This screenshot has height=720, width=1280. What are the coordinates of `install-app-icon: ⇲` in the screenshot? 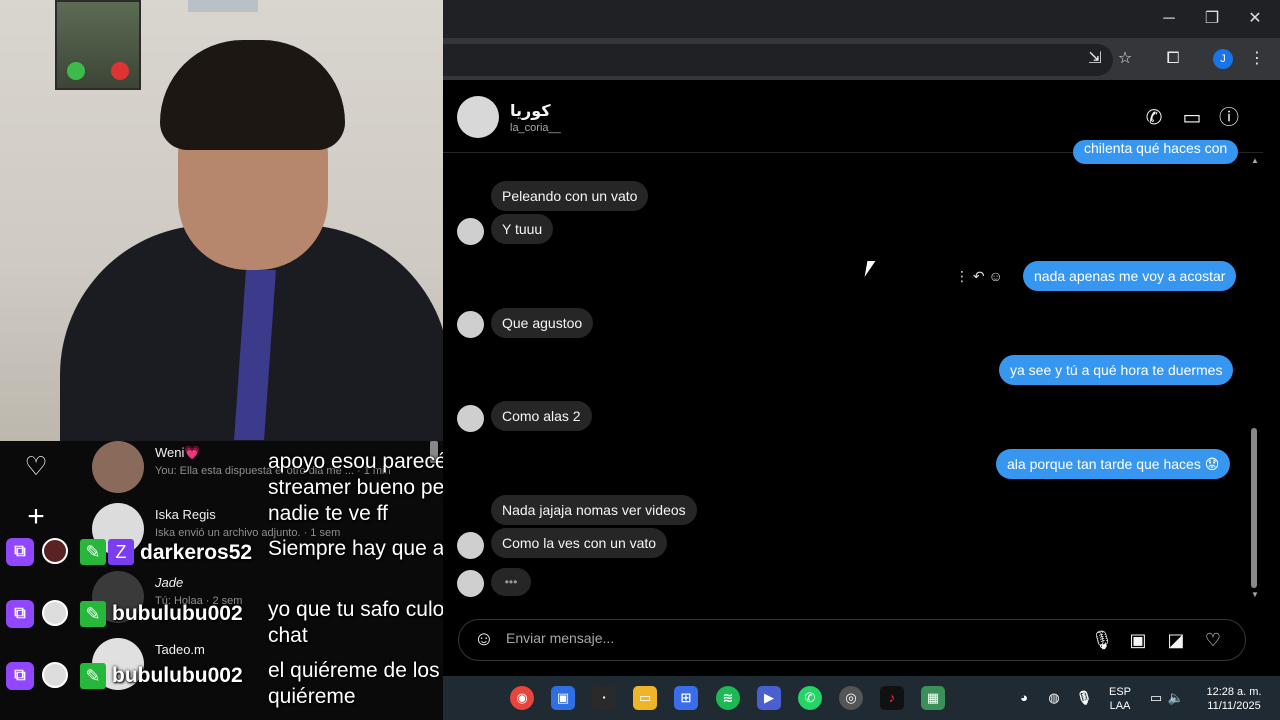 It's located at (1095, 59).